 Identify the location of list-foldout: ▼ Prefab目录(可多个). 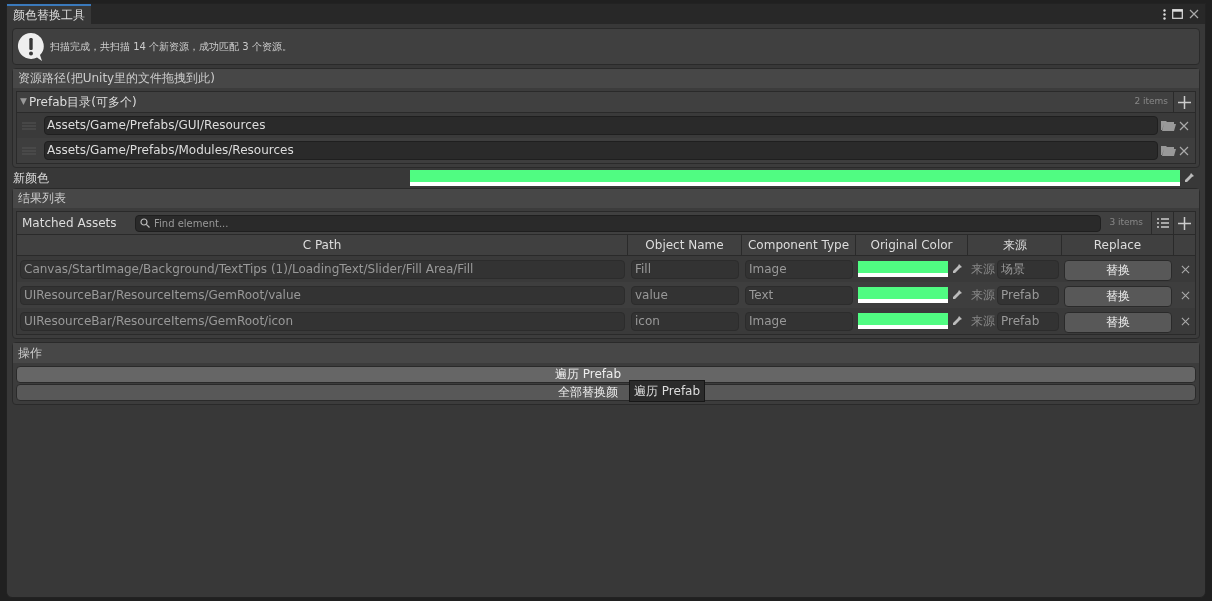
(78, 102).